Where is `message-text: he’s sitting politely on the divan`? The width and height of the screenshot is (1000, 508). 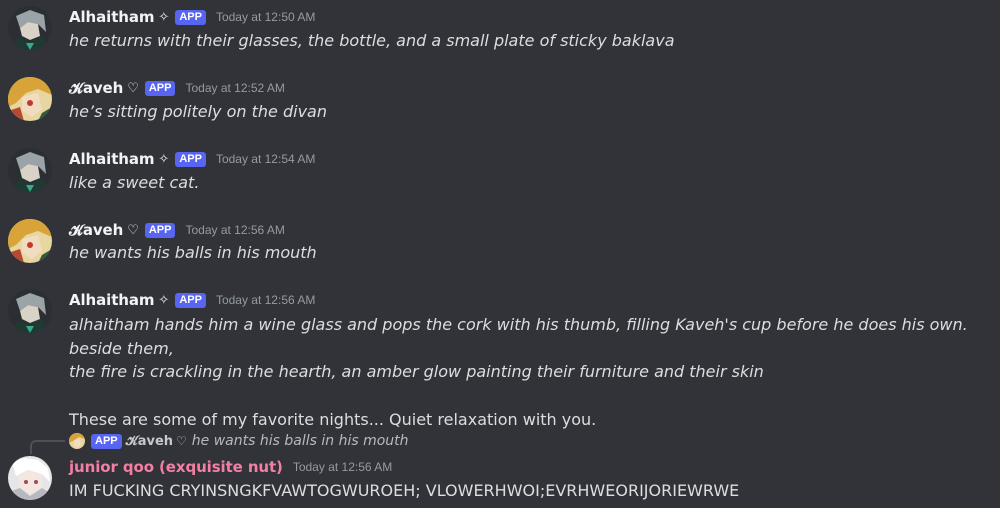
message-text: he’s sitting politely on the divan is located at coordinates (198, 111).